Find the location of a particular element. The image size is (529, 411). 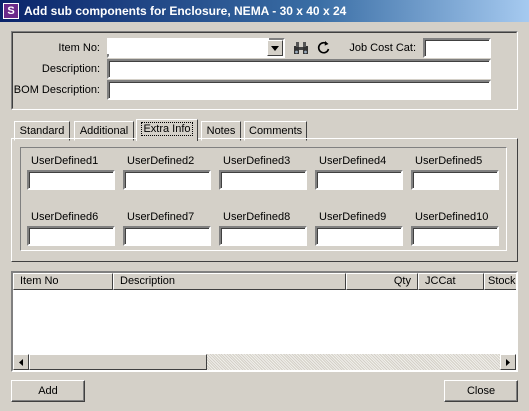

add-button: Add is located at coordinates (48, 391).